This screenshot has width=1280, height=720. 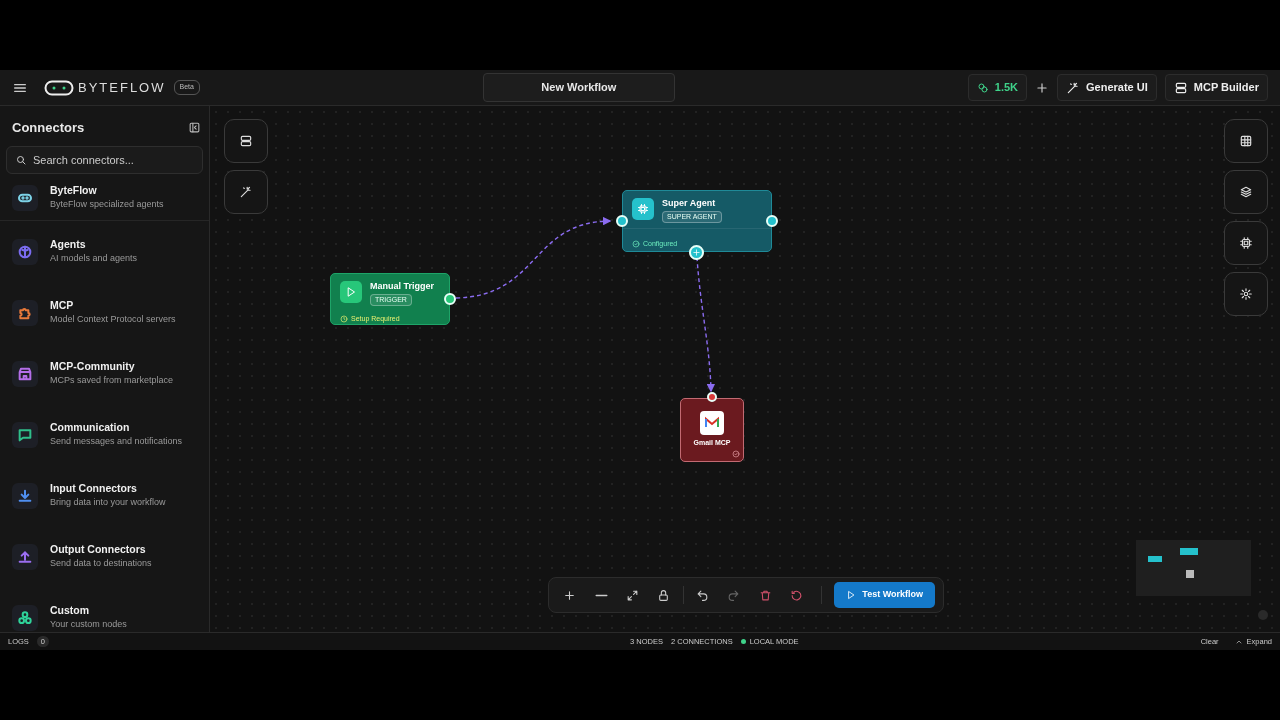 I want to click on connector-category: Input Connectors Bring data into your workflow, so click(x=104, y=495).